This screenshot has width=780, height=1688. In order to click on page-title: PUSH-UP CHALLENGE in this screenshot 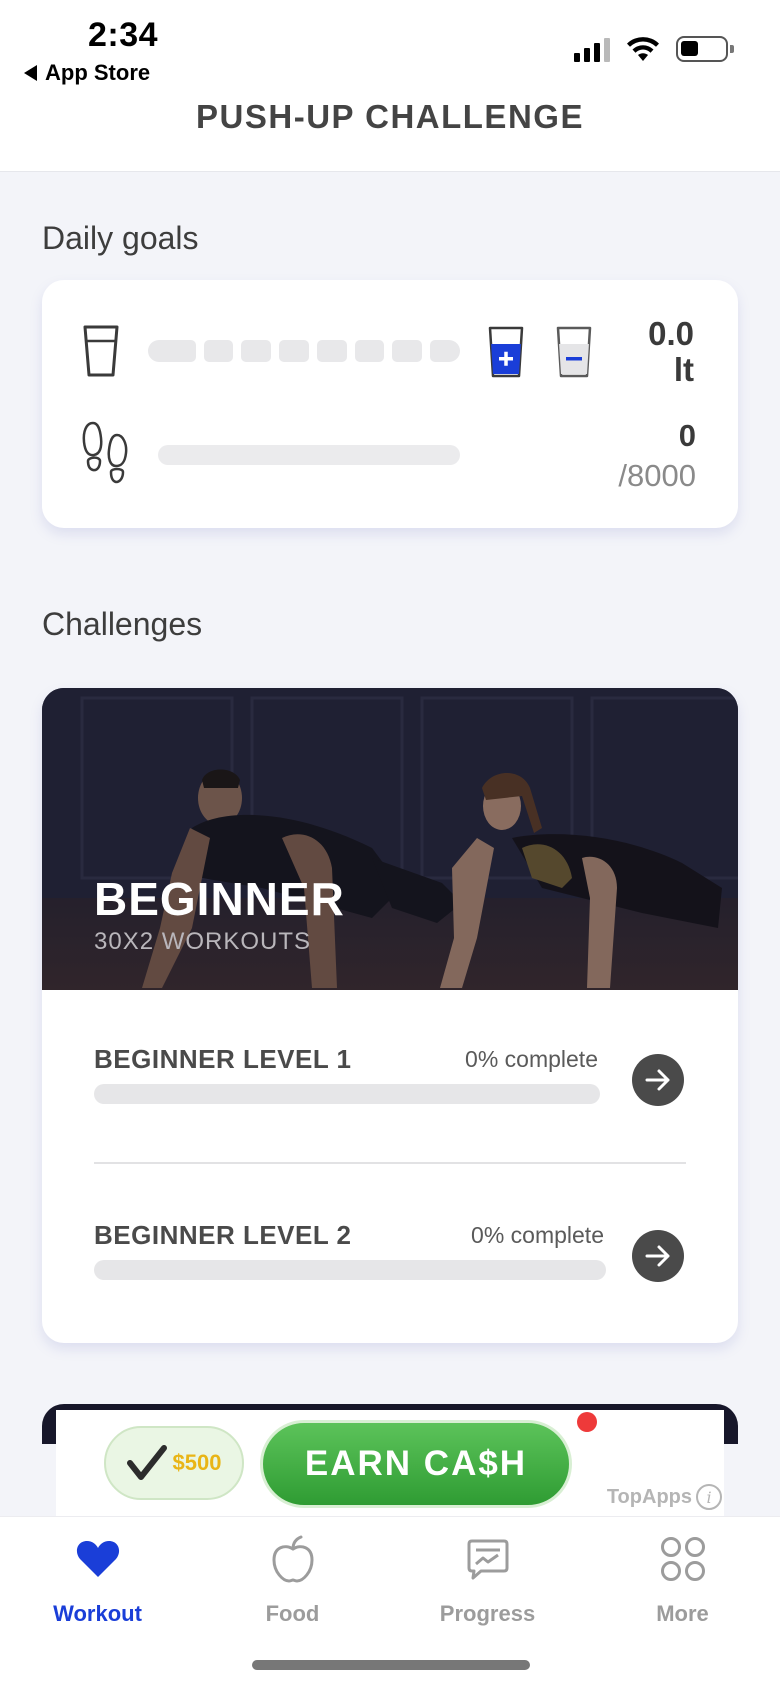, I will do `click(390, 116)`.